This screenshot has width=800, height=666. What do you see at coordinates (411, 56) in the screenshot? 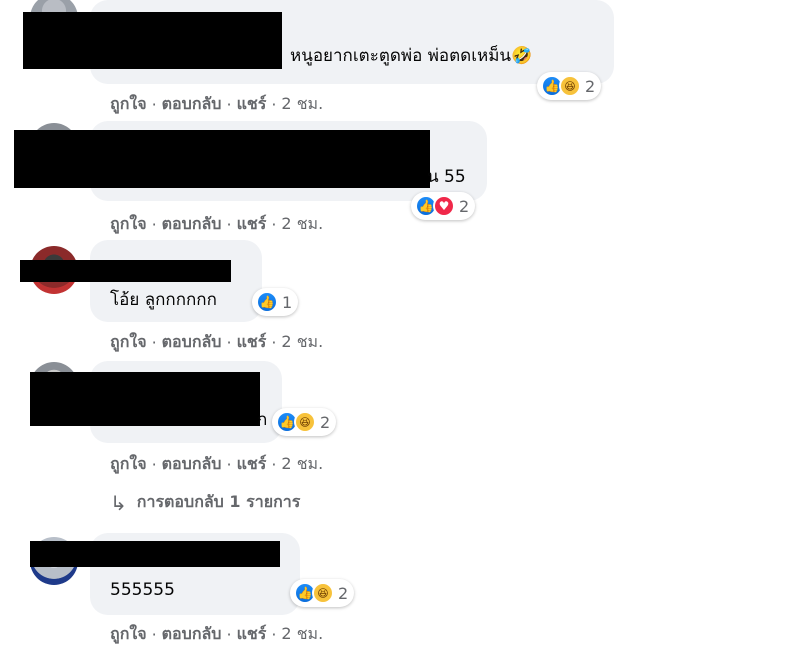
I see `comment-text: หนูอยากเตะตูดพ่อ พ่อตดเหม็น🤣` at bounding box center [411, 56].